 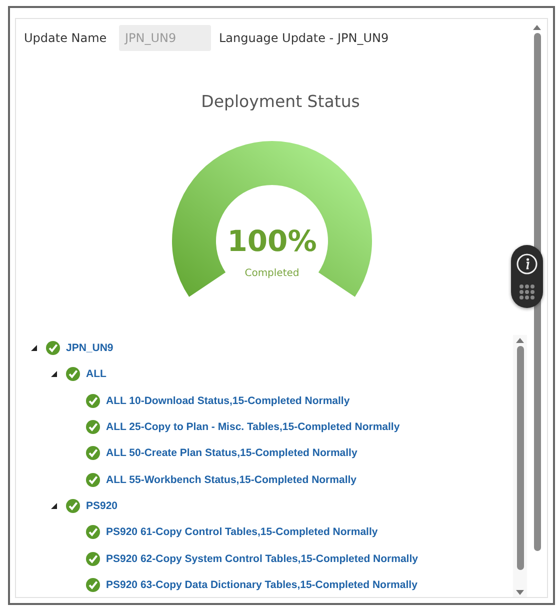 What do you see at coordinates (253, 427) in the screenshot?
I see `tree-item: ALL 25-Copy to Plan - Misc. Tables,15-Completed Normally` at bounding box center [253, 427].